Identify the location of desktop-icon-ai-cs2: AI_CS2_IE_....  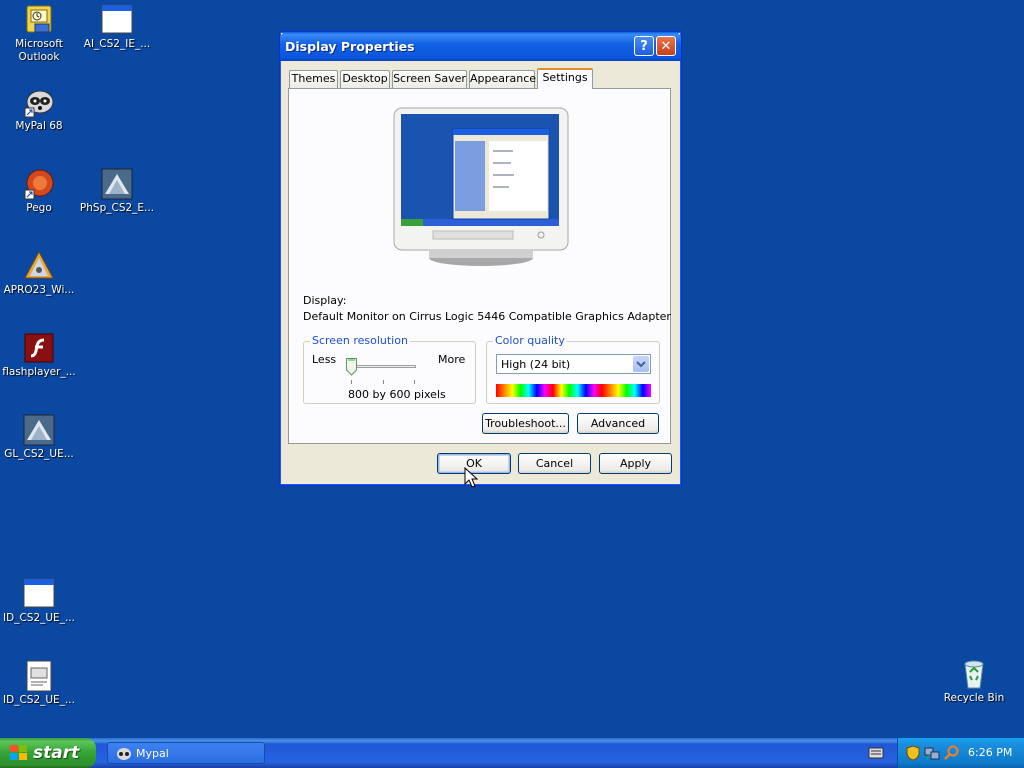
(117, 27).